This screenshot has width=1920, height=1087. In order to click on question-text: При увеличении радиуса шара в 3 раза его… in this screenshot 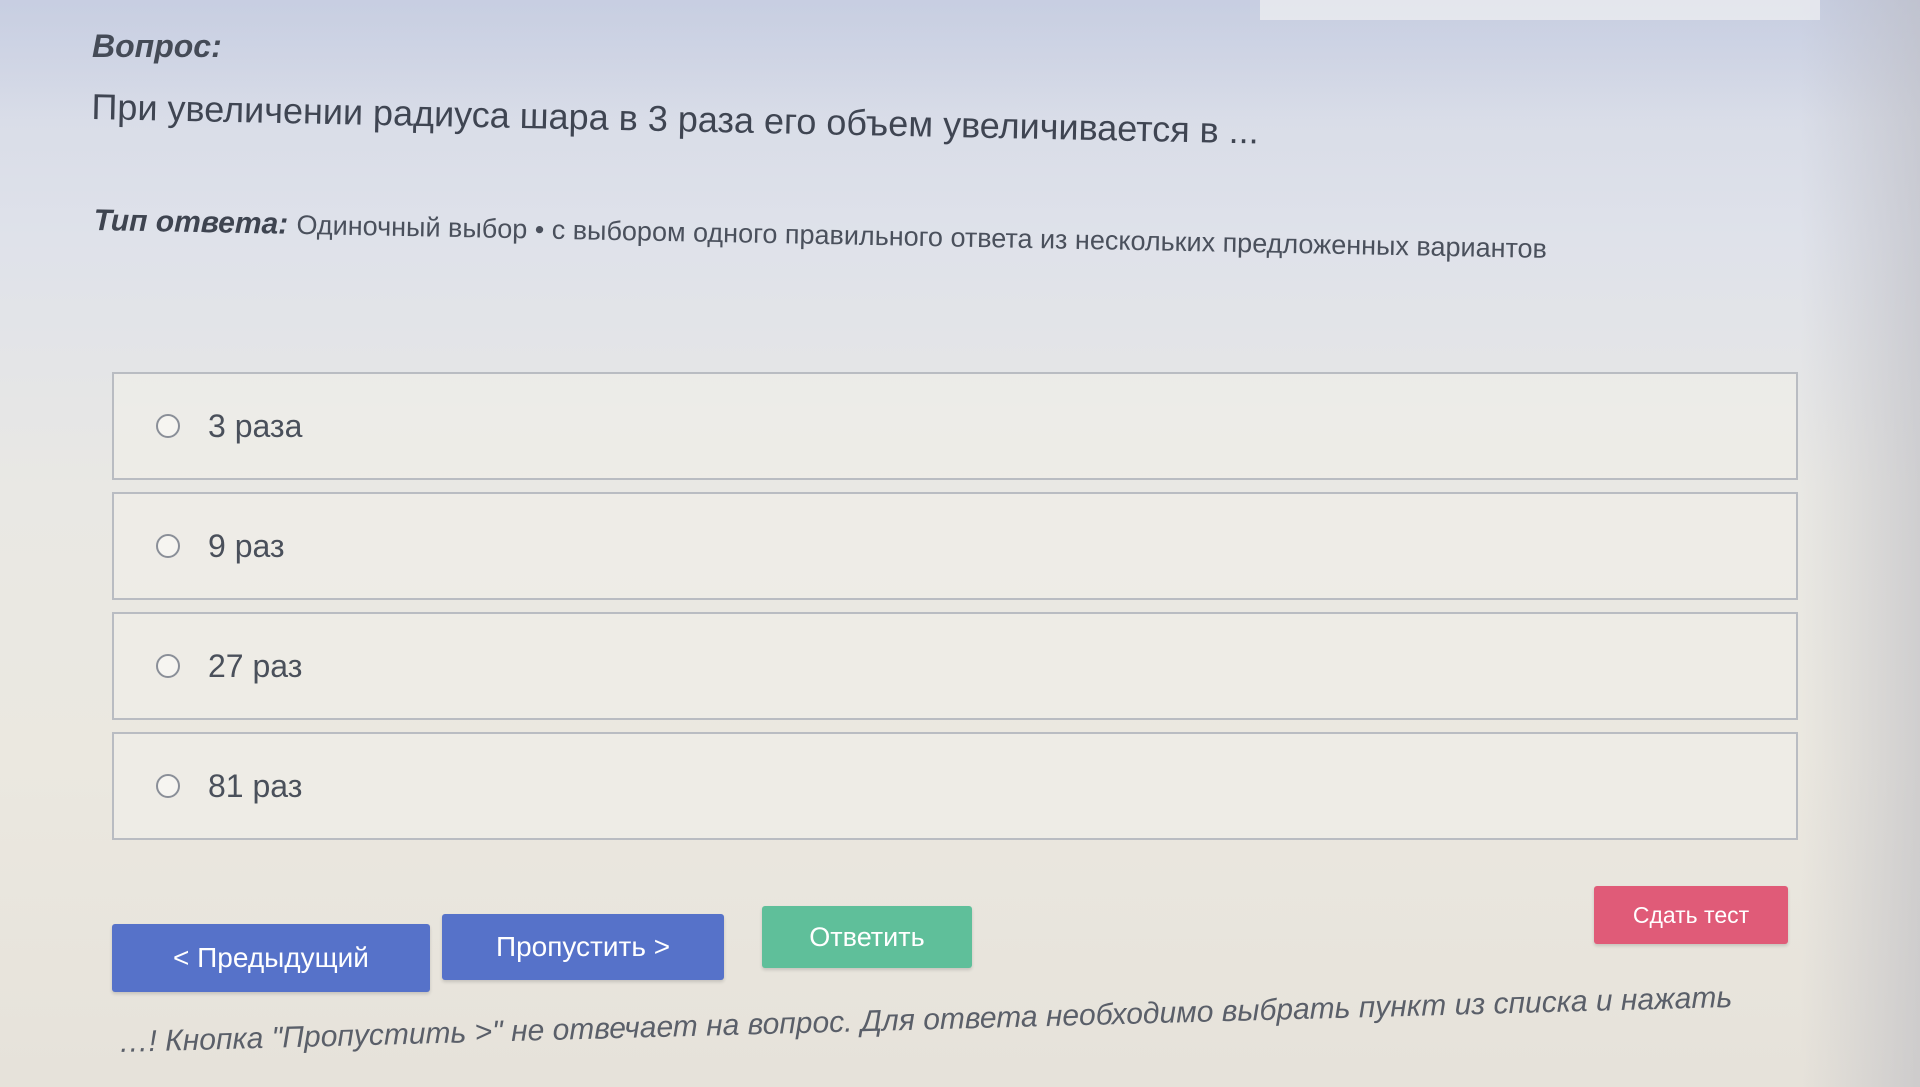, I will do `click(675, 119)`.